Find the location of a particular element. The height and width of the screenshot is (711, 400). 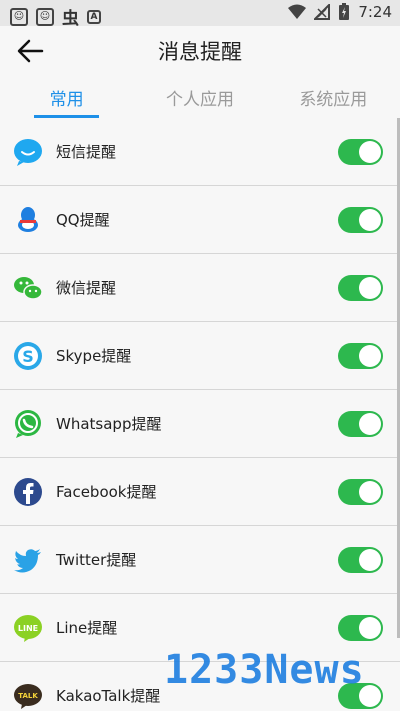

kakaotalk-icon: TALK is located at coordinates (28, 696).